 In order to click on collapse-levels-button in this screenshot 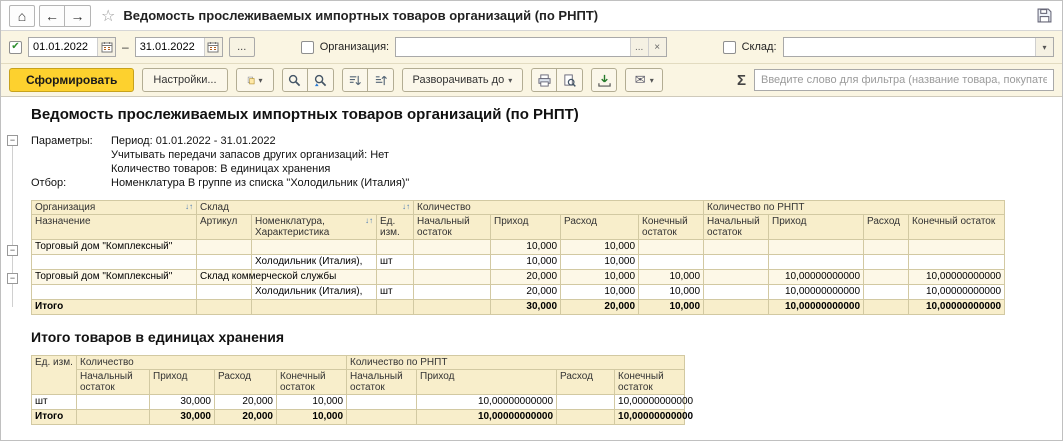, I will do `click(354, 80)`.